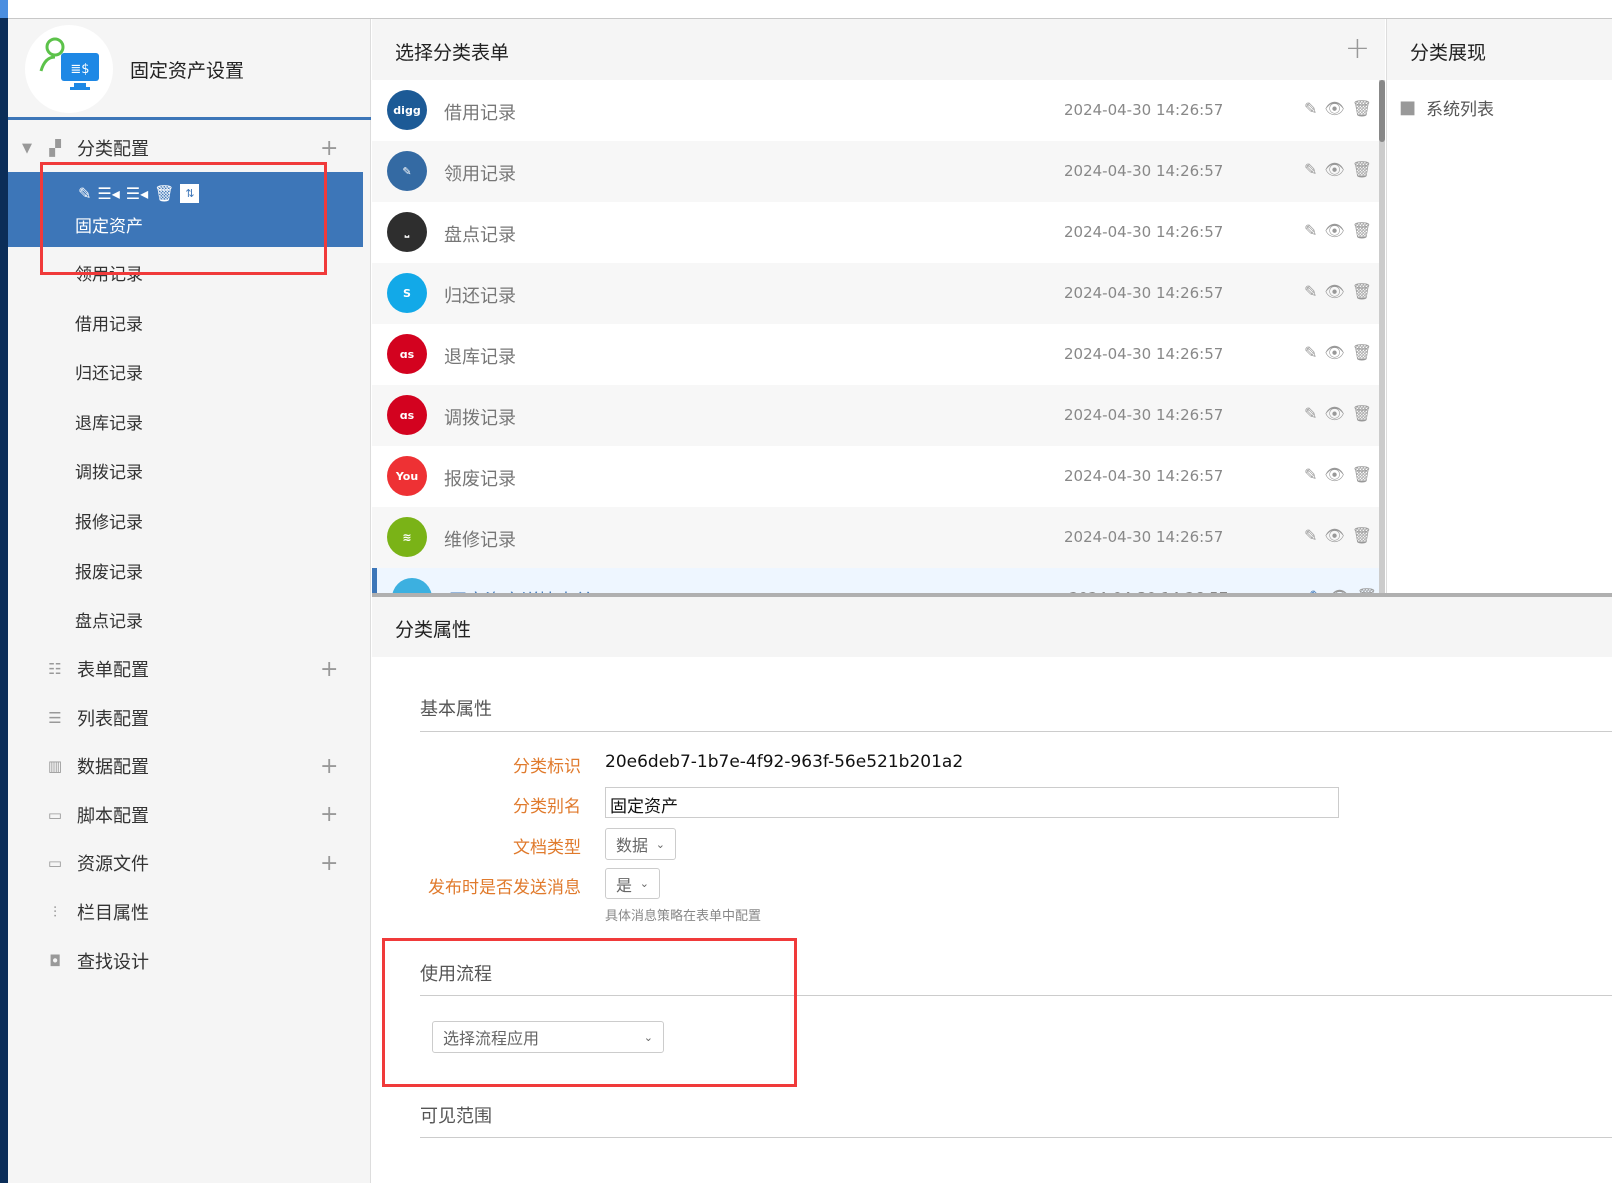 This screenshot has height=1183, width=1612. What do you see at coordinates (504, 888) in the screenshot?
I see `notify-label: 发布时是否发送消息` at bounding box center [504, 888].